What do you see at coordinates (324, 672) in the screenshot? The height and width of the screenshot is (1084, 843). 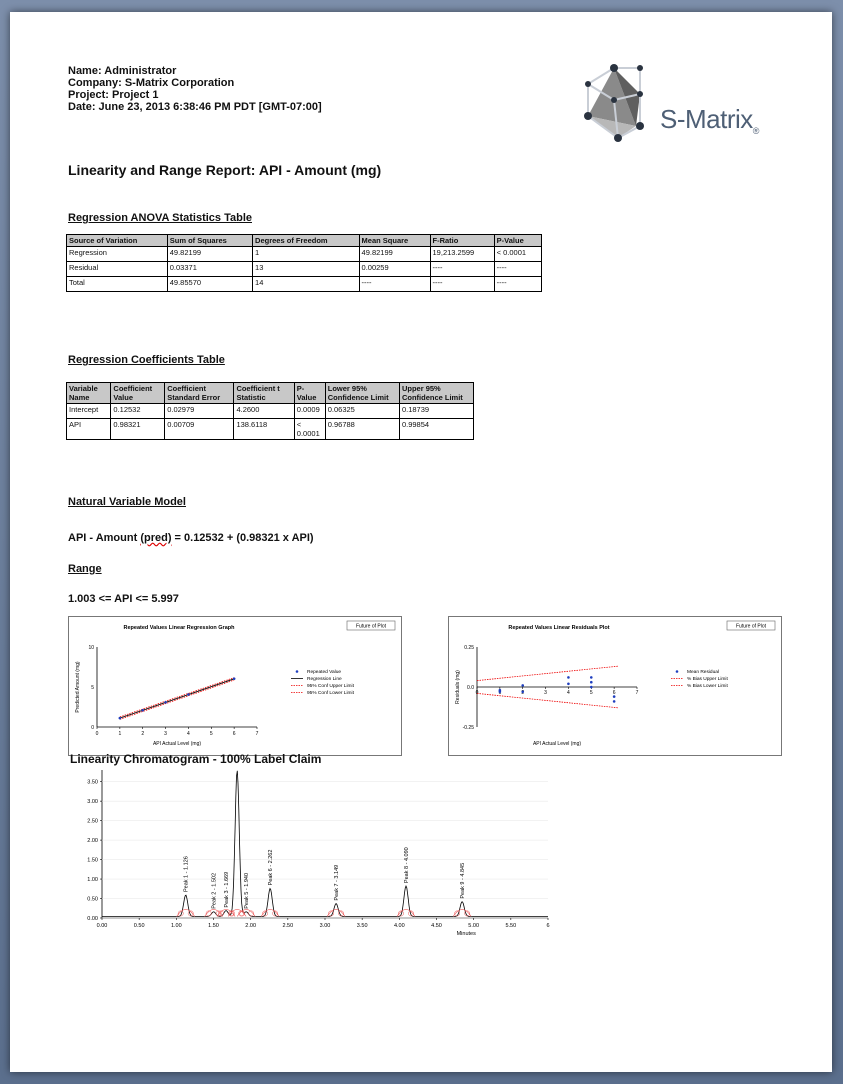 I see `legend-label: Repeated Value` at bounding box center [324, 672].